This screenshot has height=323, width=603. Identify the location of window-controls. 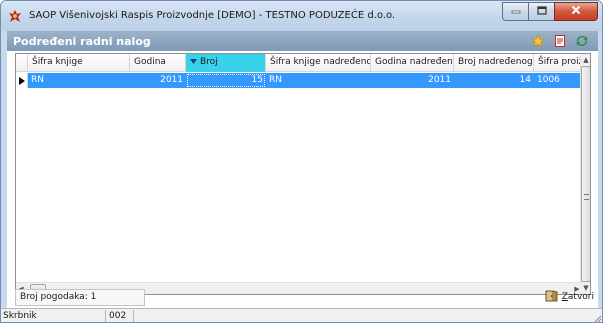
(550, 12).